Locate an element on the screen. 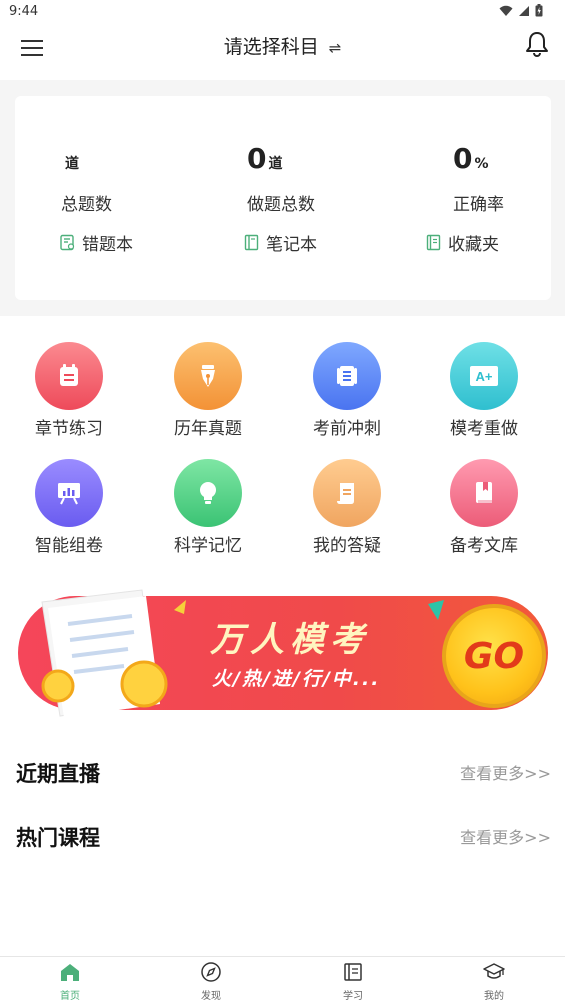 Image resolution: width=565 pixels, height=1004 pixels. wrong-book-icon is located at coordinates (67, 242).